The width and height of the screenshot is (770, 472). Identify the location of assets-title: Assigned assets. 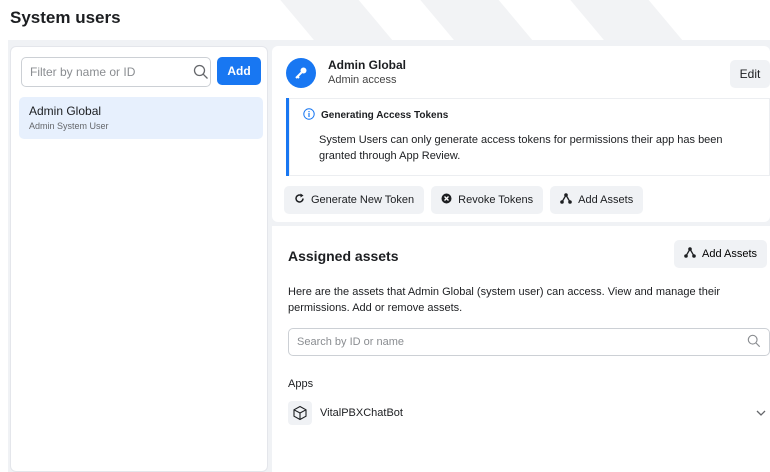
(343, 256).